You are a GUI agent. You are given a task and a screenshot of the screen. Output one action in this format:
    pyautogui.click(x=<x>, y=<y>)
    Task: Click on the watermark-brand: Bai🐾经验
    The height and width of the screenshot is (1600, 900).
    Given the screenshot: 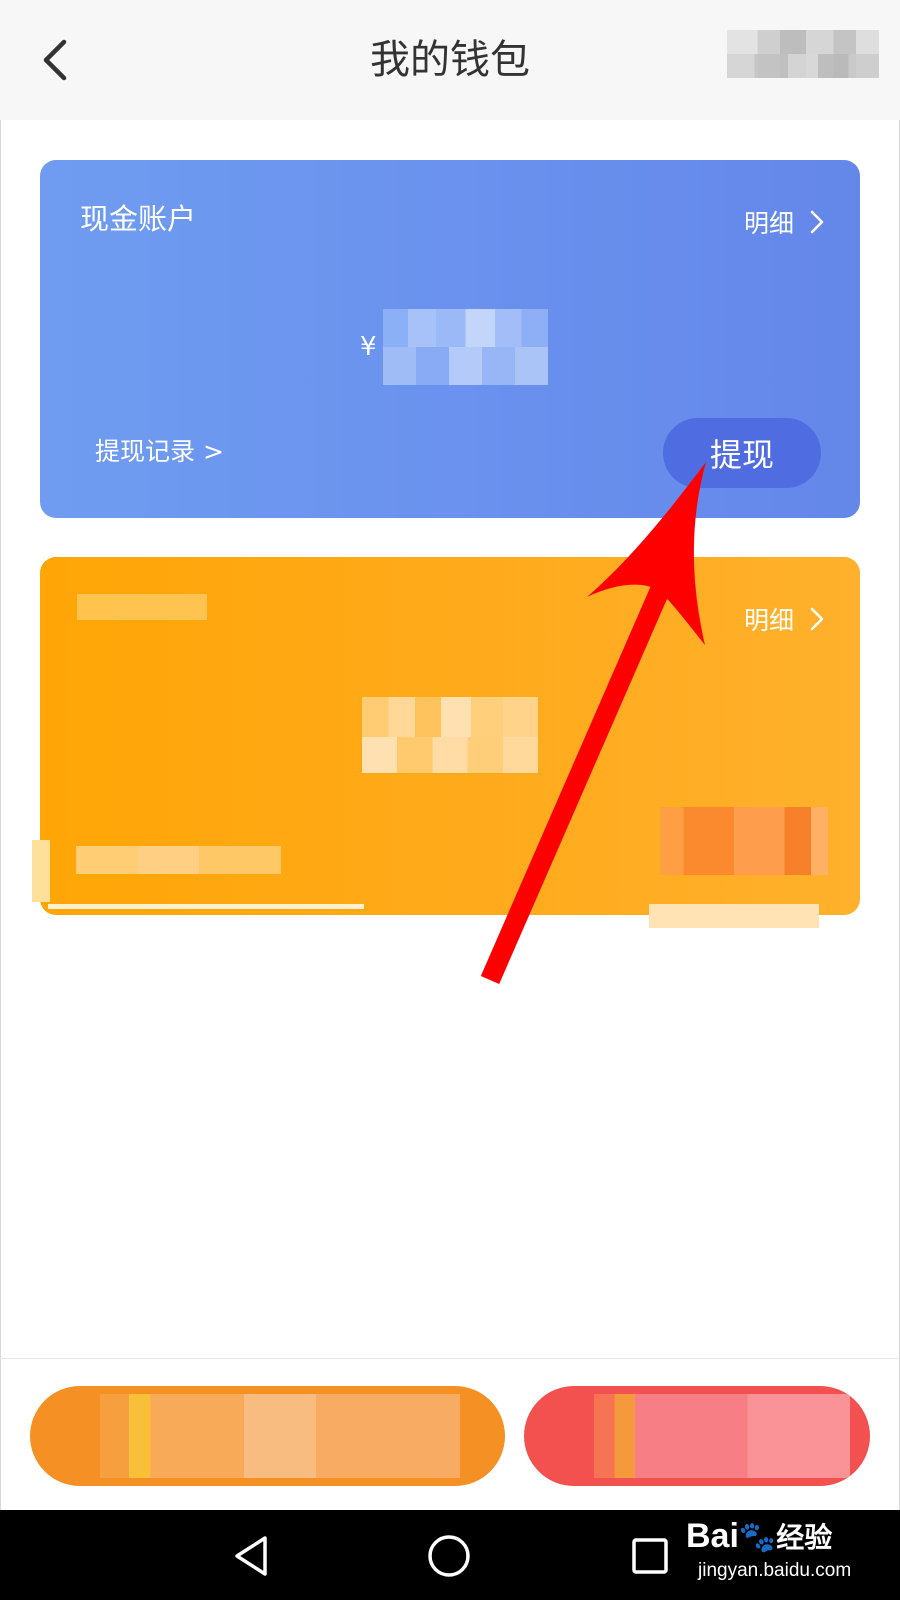 What is the action you would take?
    pyautogui.click(x=759, y=1536)
    